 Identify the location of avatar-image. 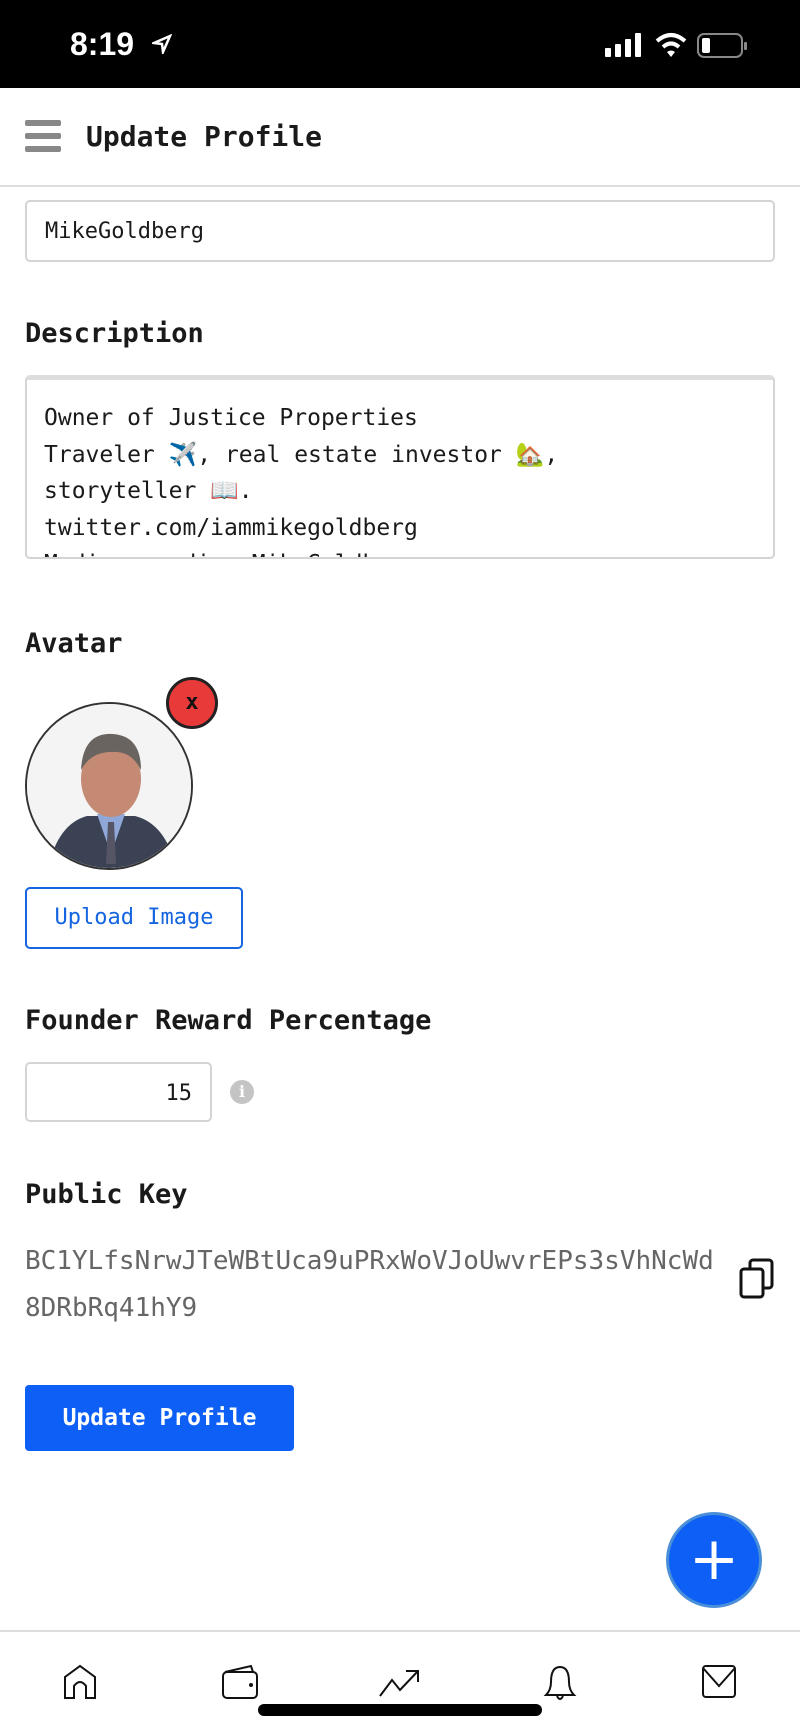
(109, 786).